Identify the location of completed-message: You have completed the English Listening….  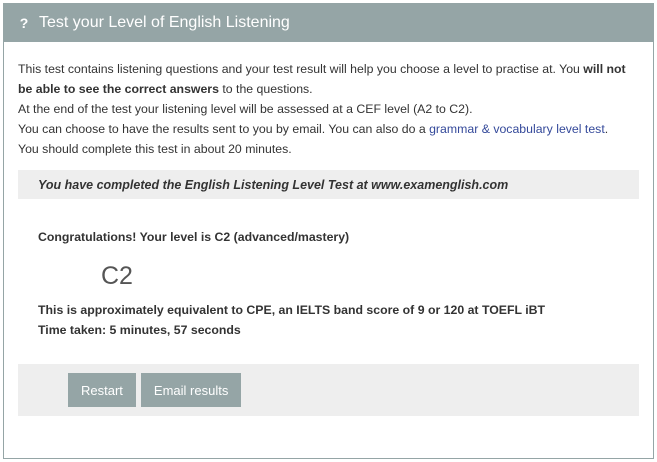
(273, 184).